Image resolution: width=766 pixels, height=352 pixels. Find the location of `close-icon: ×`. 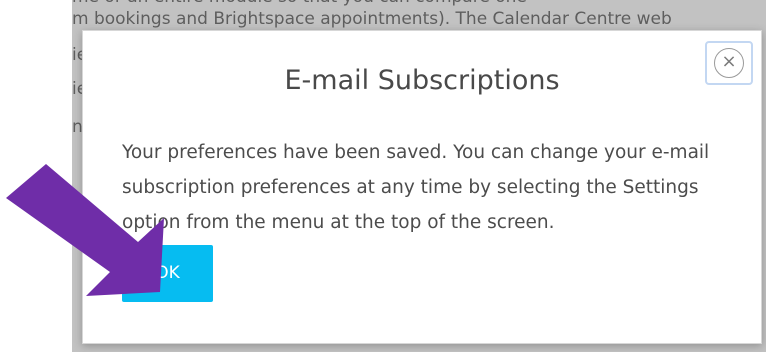

close-icon: × is located at coordinates (729, 63).